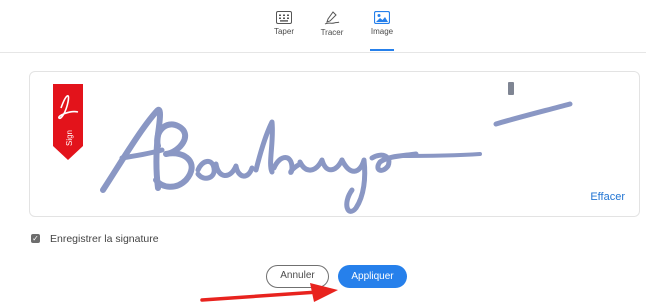 Image resolution: width=646 pixels, height=302 pixels. What do you see at coordinates (68, 122) in the screenshot?
I see `acrobat-sign-badge: Sign` at bounding box center [68, 122].